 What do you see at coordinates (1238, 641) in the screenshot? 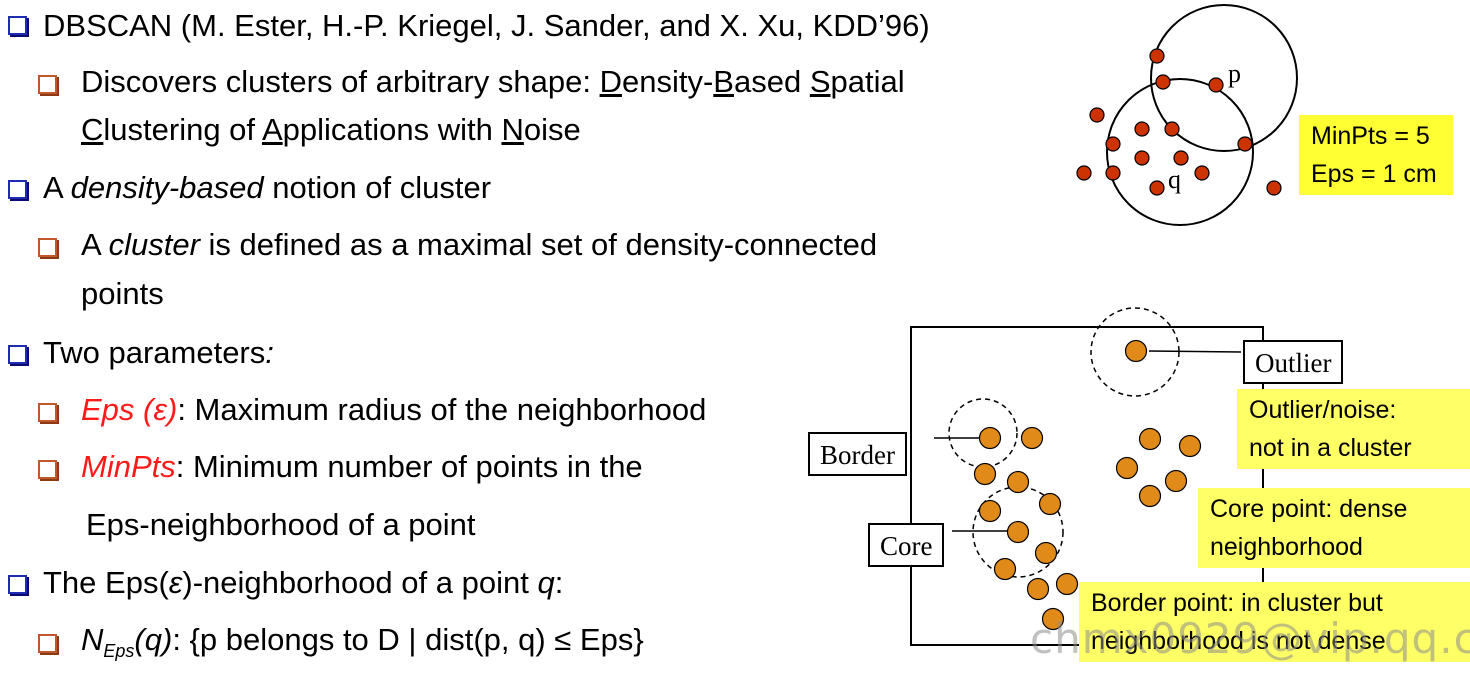
I see `note-line: neighborhood is not dense` at bounding box center [1238, 641].